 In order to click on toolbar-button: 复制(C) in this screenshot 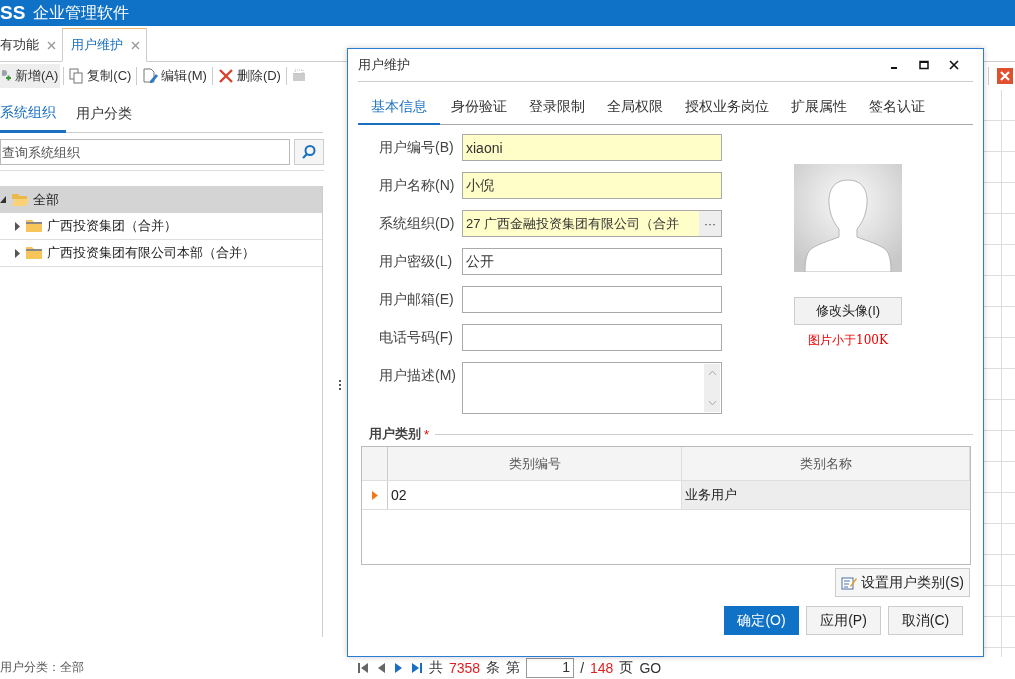, I will do `click(100, 76)`.